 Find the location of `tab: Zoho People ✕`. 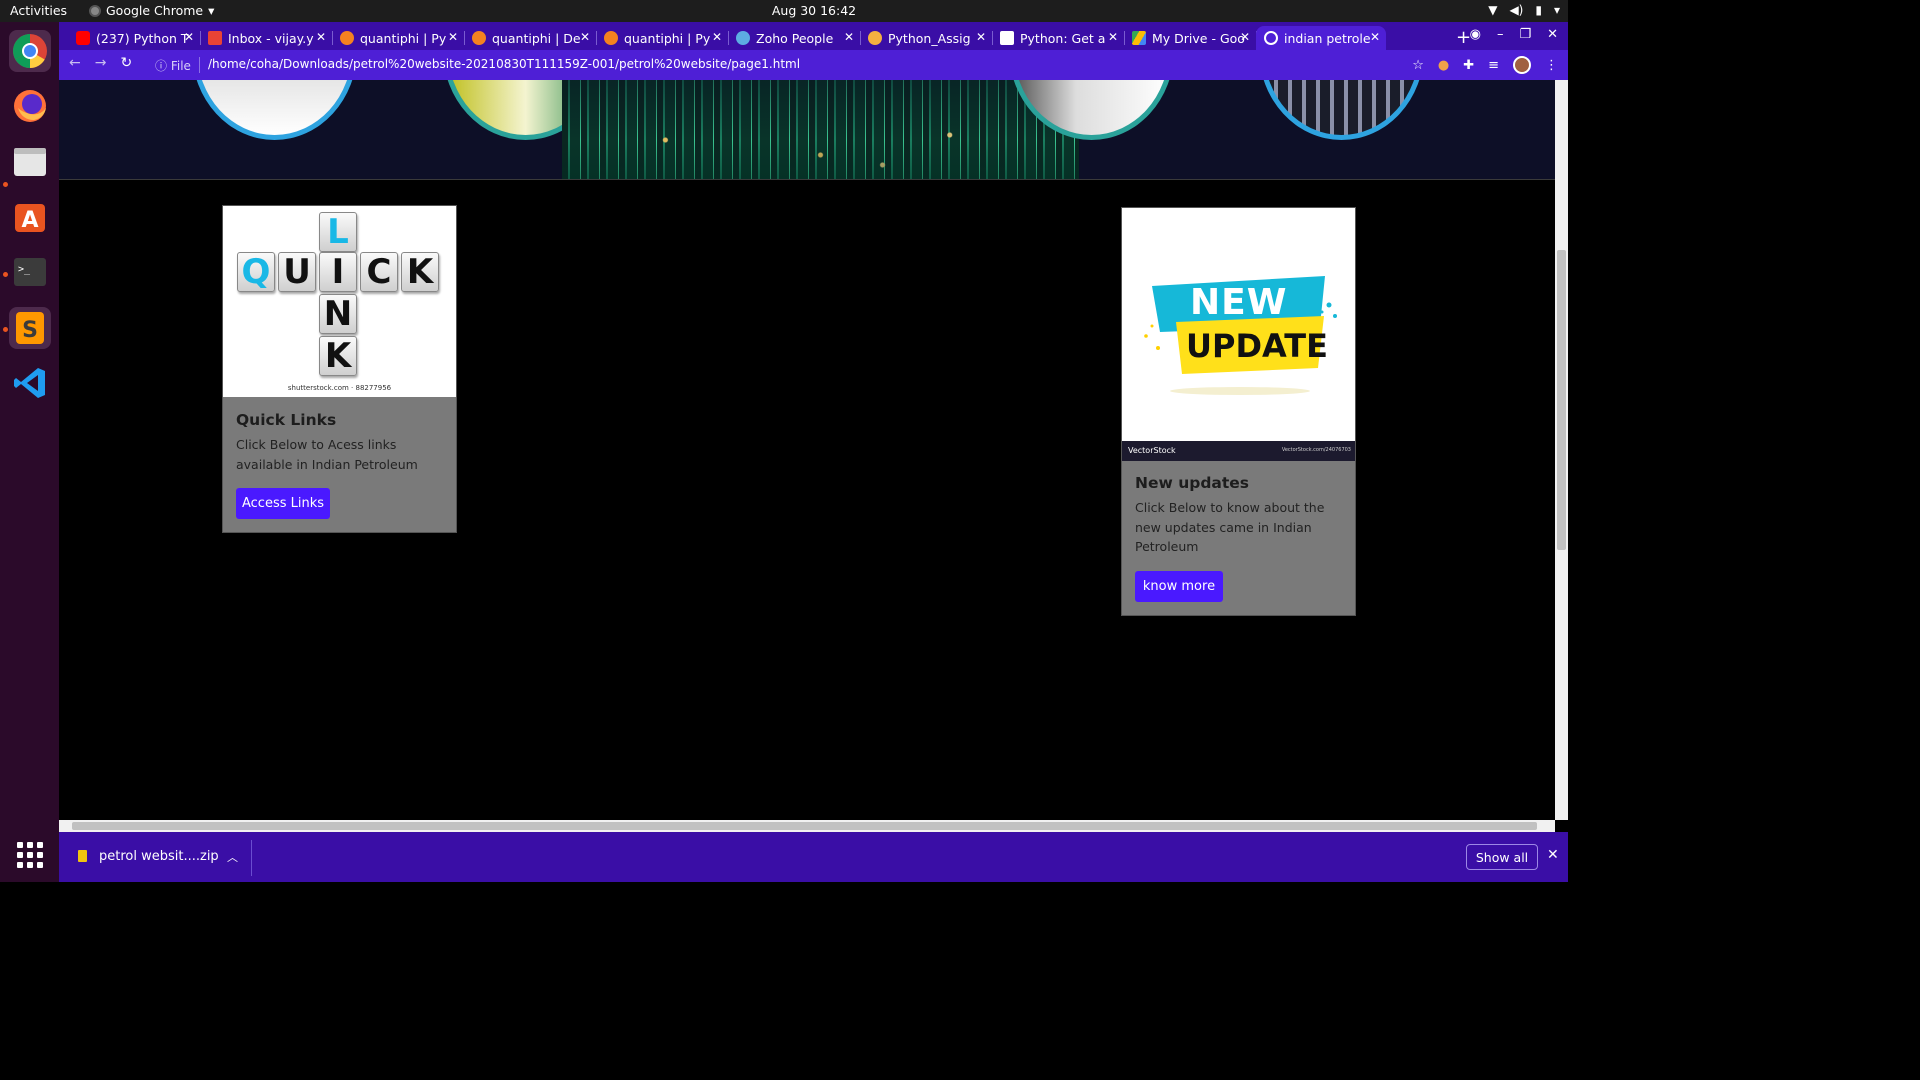

tab: Zoho People ✕ is located at coordinates (794, 38).